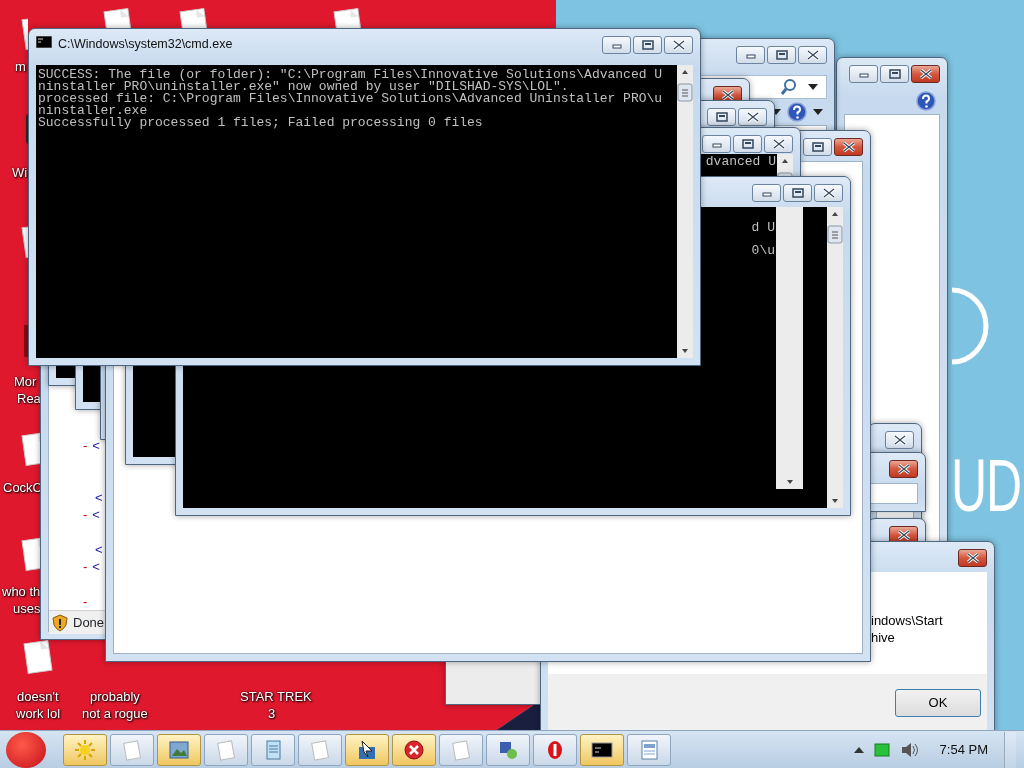 This screenshot has width=1024, height=768. Describe the element at coordinates (22, 487) in the screenshot. I see `icon-label: CockC` at that location.